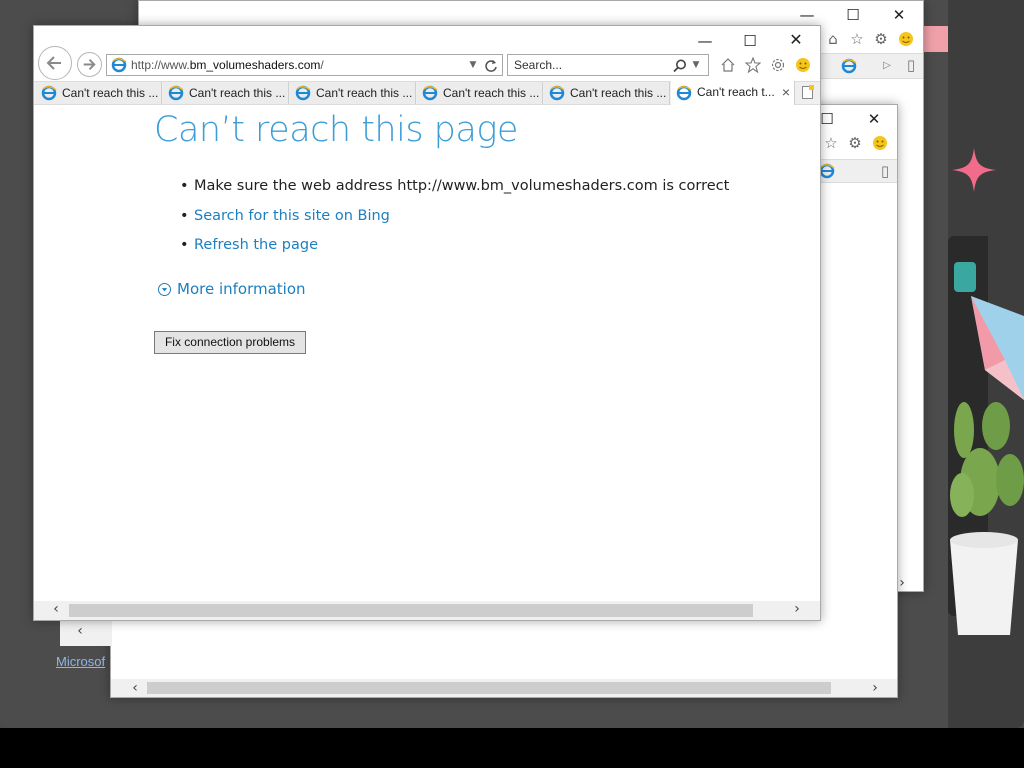 Image resolution: width=1024 pixels, height=768 pixels. I want to click on back-arrow-icon, so click(53, 63).